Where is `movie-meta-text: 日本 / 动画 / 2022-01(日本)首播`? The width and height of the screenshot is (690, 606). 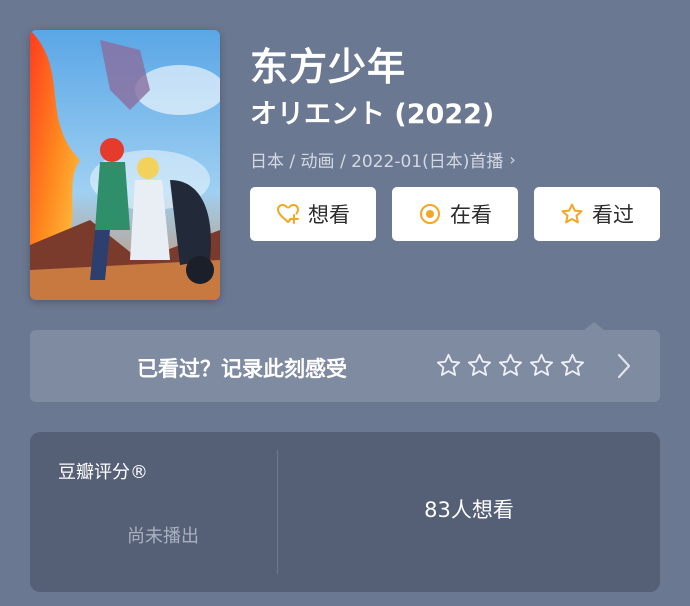 movie-meta-text: 日本 / 动画 / 2022-01(日本)首播 is located at coordinates (377, 162).